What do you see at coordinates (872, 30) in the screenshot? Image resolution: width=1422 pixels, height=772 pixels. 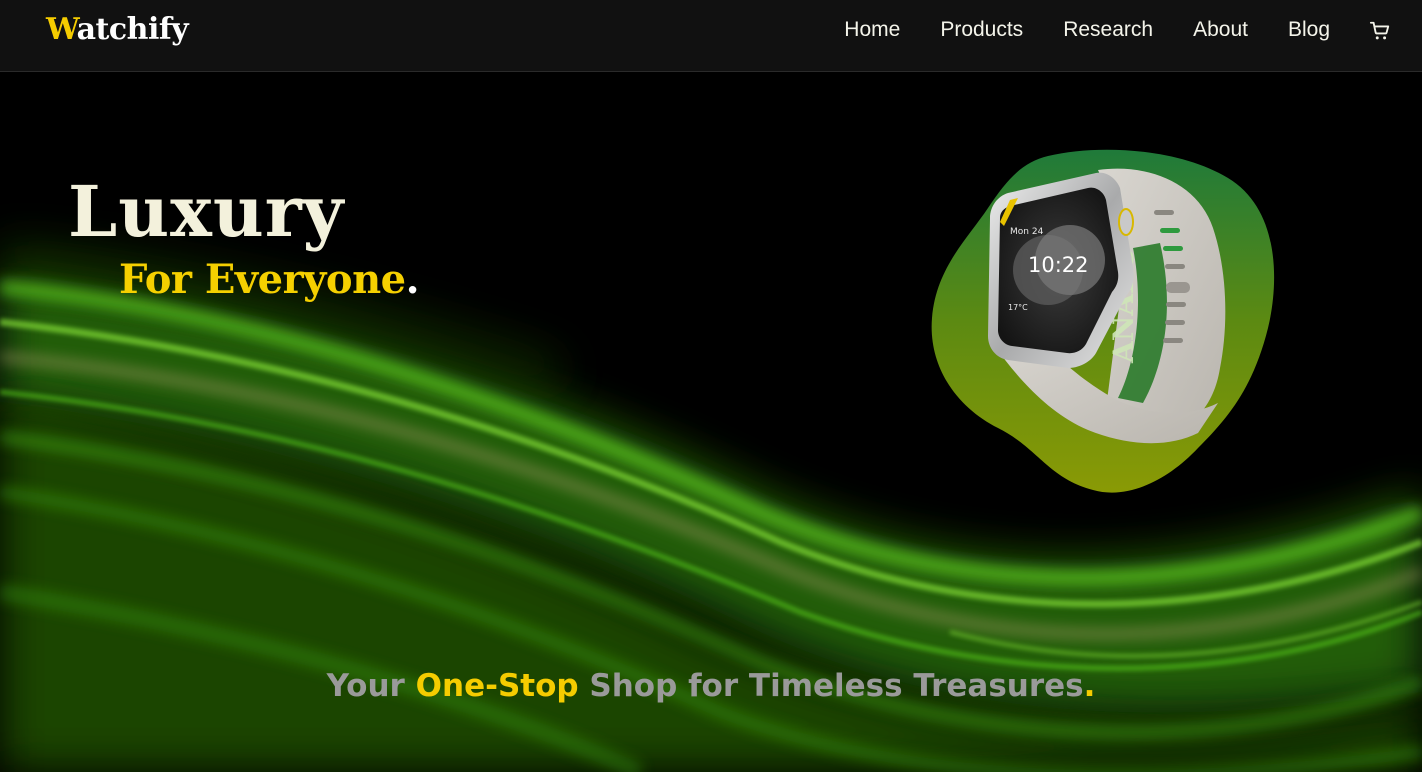 I see `nav-link-home: Home` at bounding box center [872, 30].